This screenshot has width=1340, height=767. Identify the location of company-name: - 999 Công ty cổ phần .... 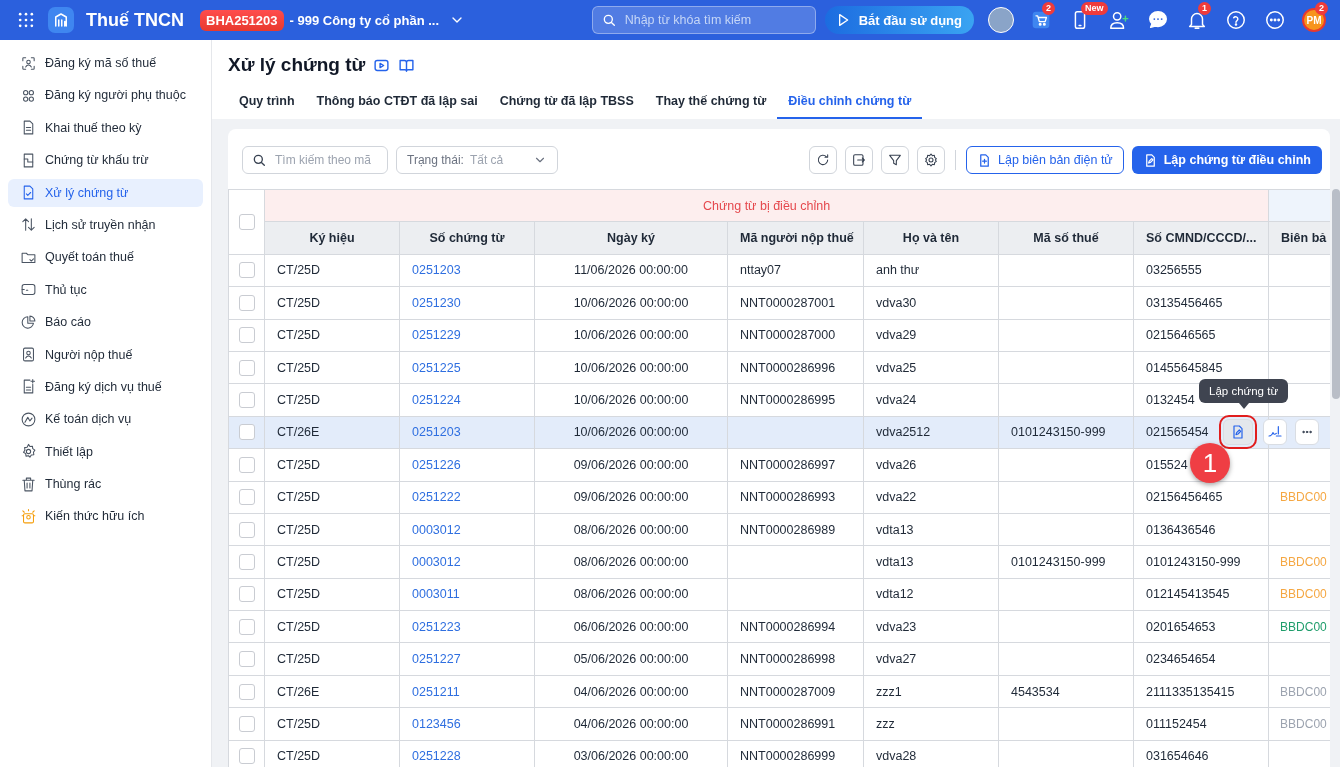
(364, 20).